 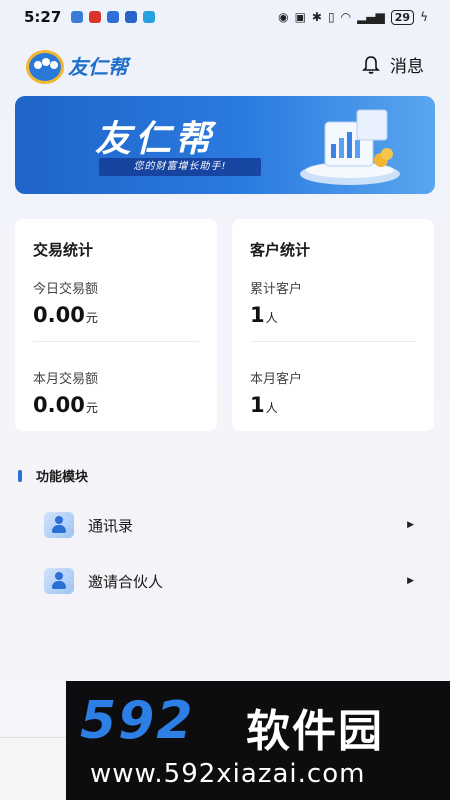 I want to click on bluetooth-icon: ✱, so click(x=316, y=17).